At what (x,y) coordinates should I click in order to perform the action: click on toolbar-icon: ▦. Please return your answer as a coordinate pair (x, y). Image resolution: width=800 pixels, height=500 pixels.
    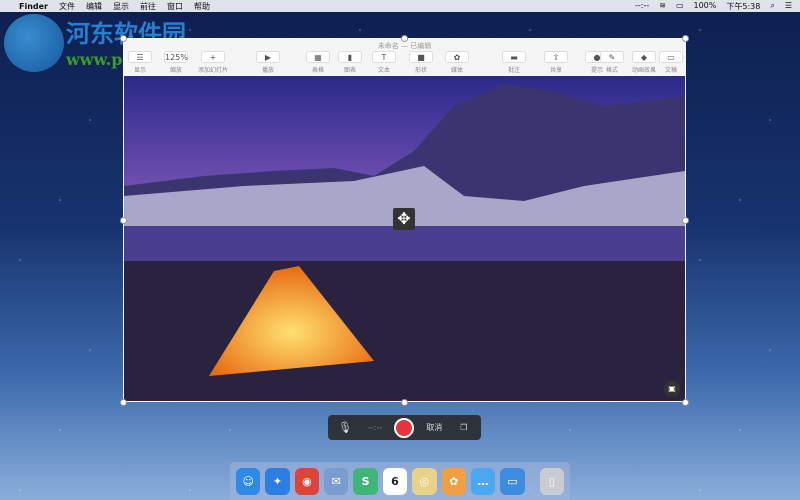
    Looking at the image, I should click on (318, 57).